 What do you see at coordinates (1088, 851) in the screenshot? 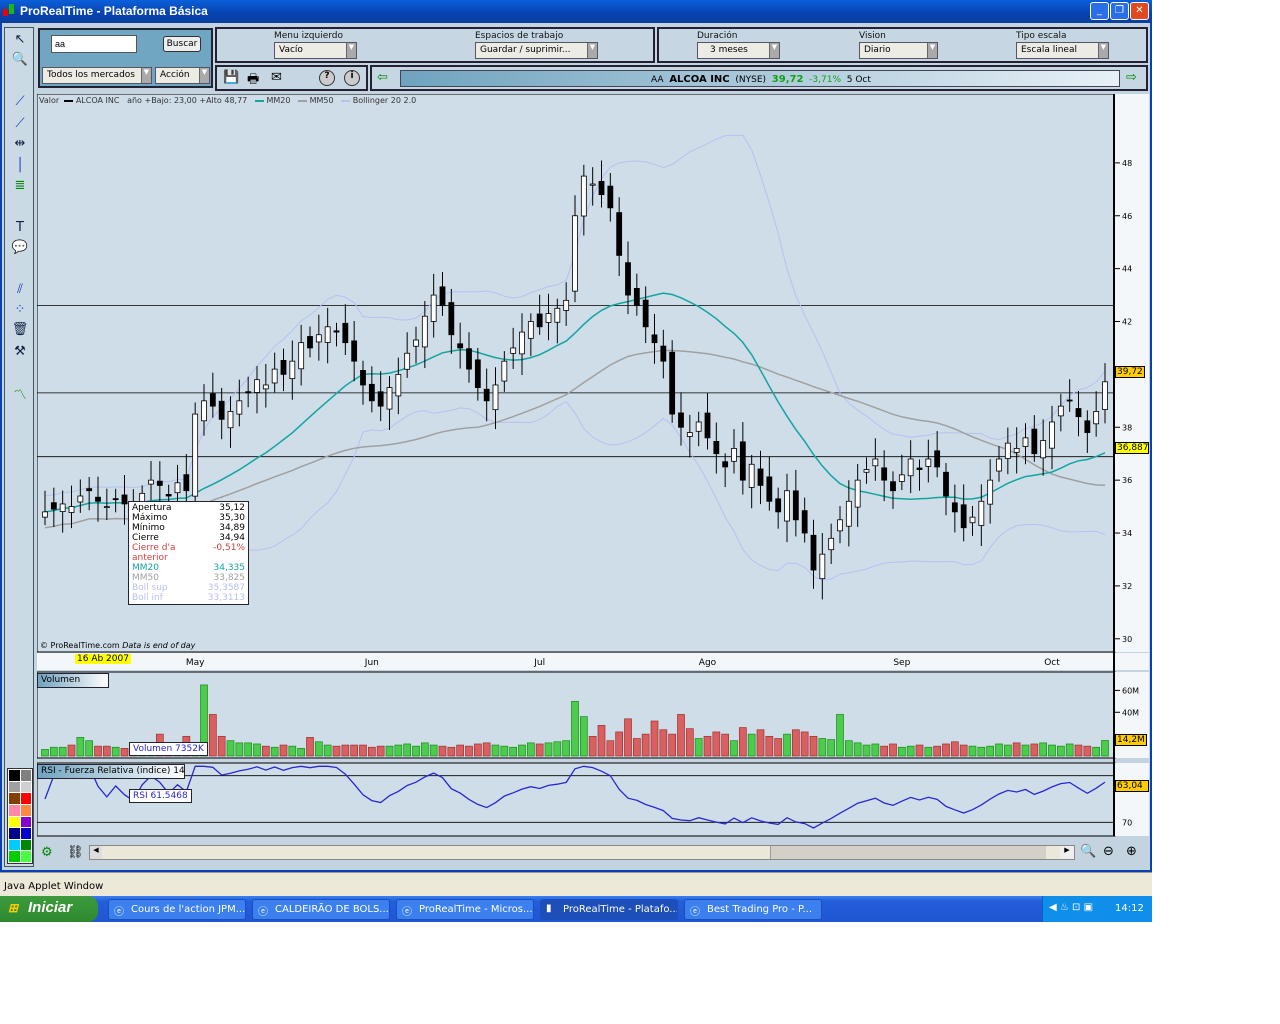
I see `zoom-fit-icon: 🔍` at bounding box center [1088, 851].